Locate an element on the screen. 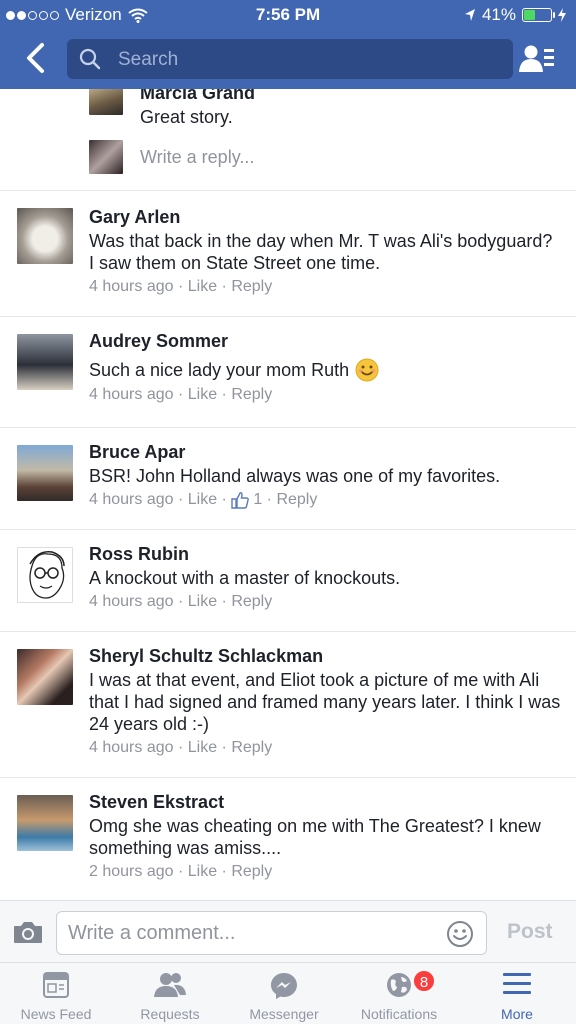 This screenshot has height=1024, width=576. my-avatar is located at coordinates (106, 157).